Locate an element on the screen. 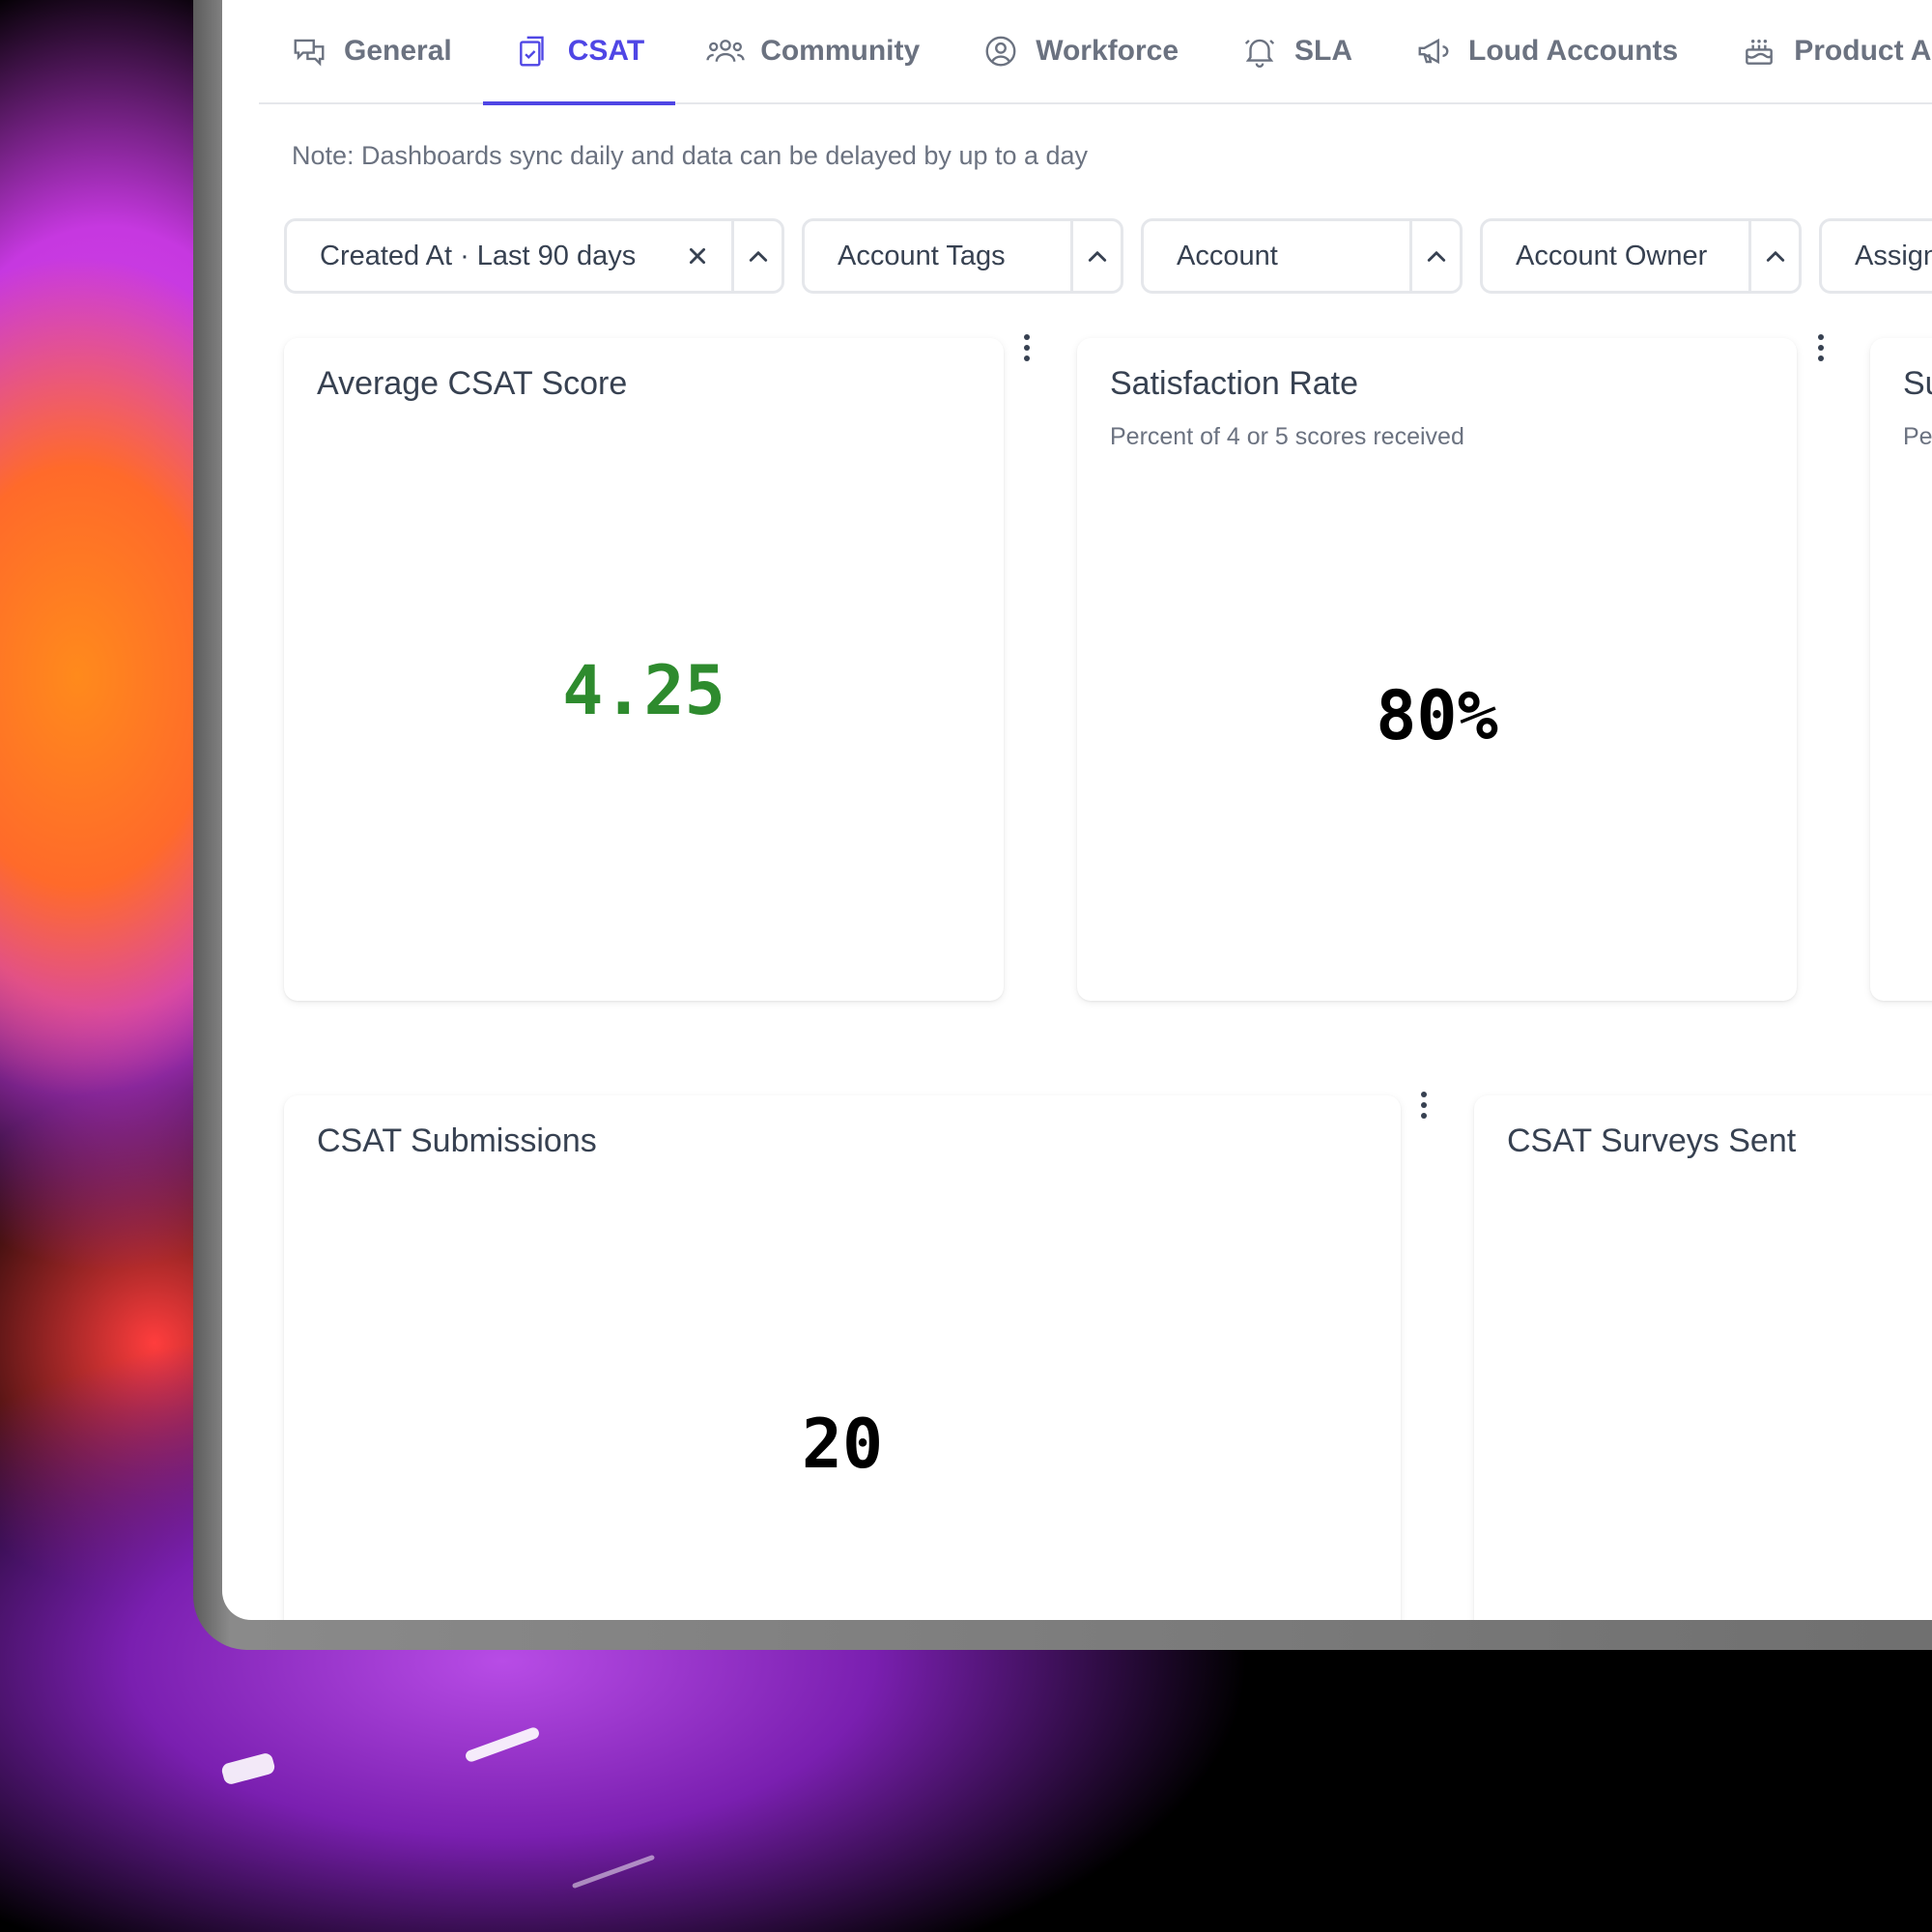 This screenshot has width=1932, height=1932. tab-csat: CSAT is located at coordinates (579, 52).